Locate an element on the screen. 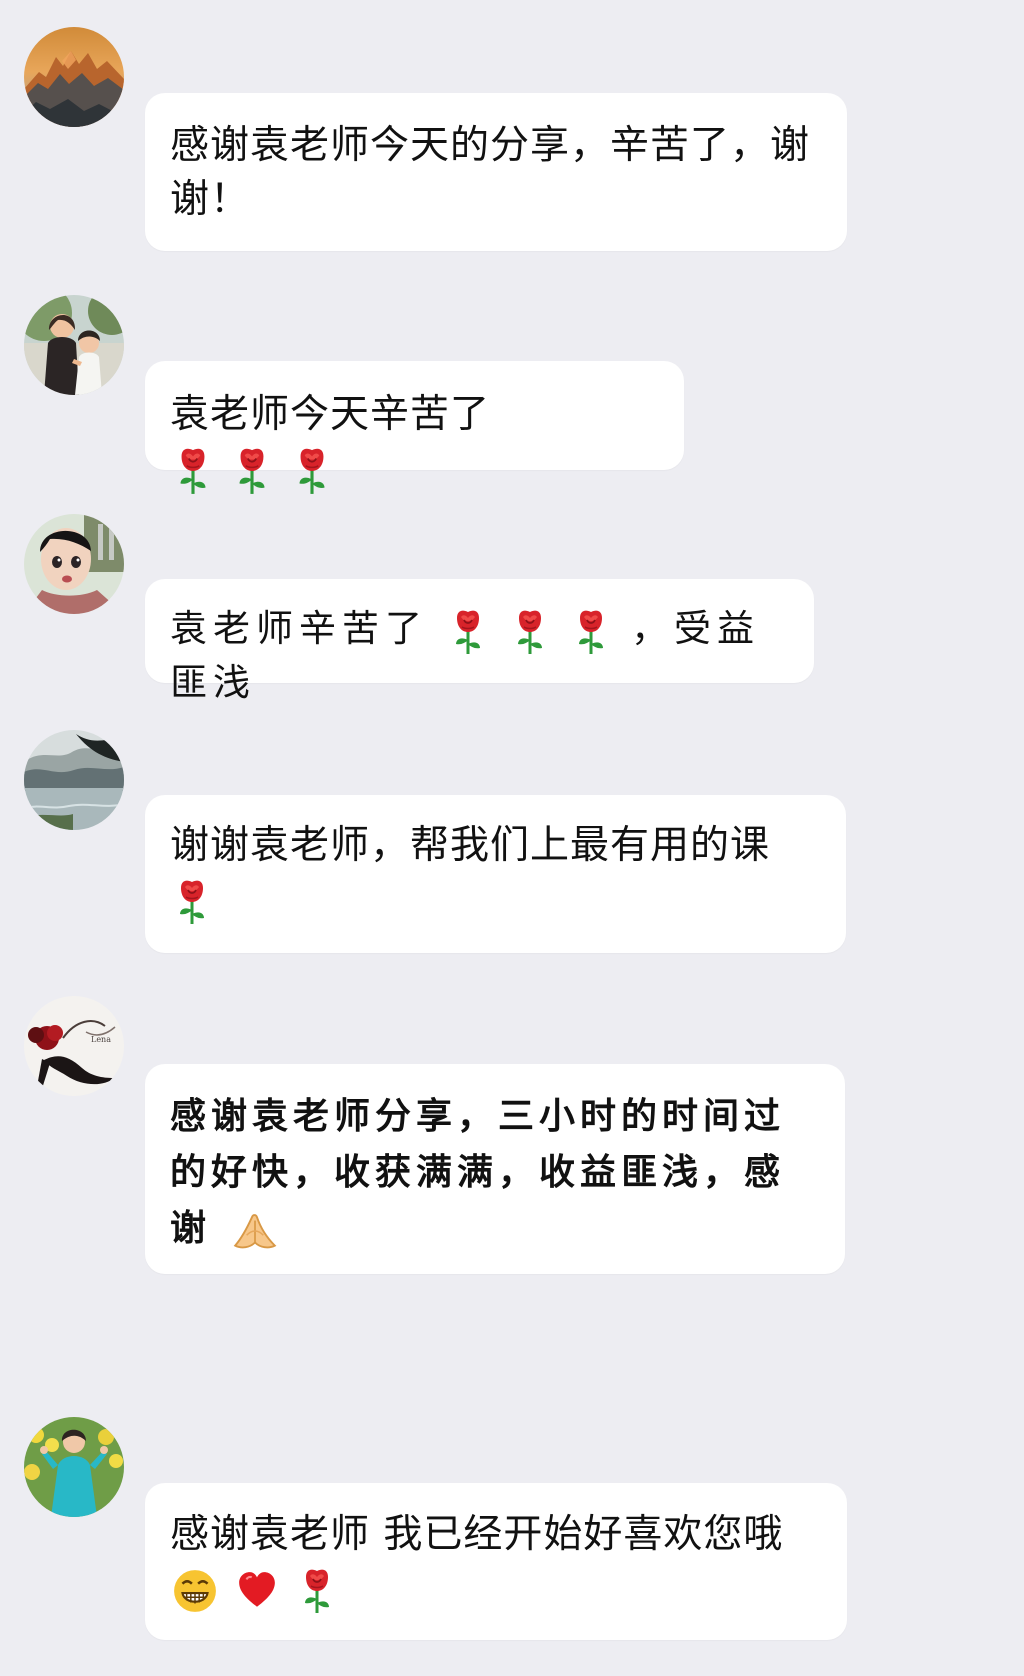 The image size is (1024, 1676). message-bubble: 感谢袁老师 我已经开始好喜欢您哦 is located at coordinates (496, 1561).